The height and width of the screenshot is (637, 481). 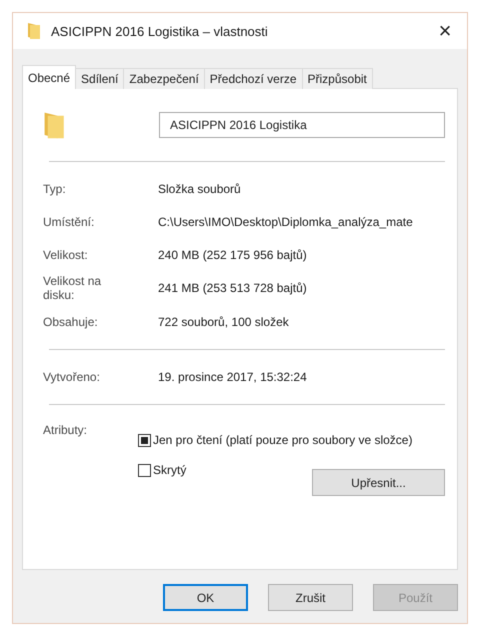 I want to click on property-value: 240 MB (252 175 956 bajtů), so click(x=232, y=255).